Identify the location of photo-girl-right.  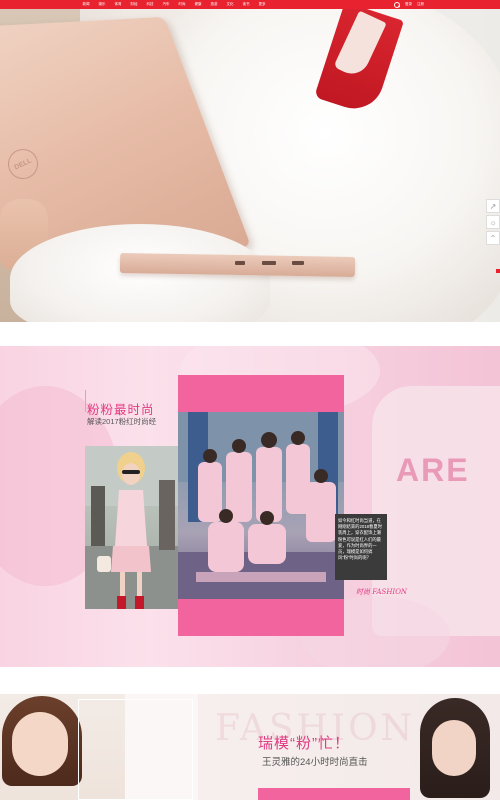
(455, 747).